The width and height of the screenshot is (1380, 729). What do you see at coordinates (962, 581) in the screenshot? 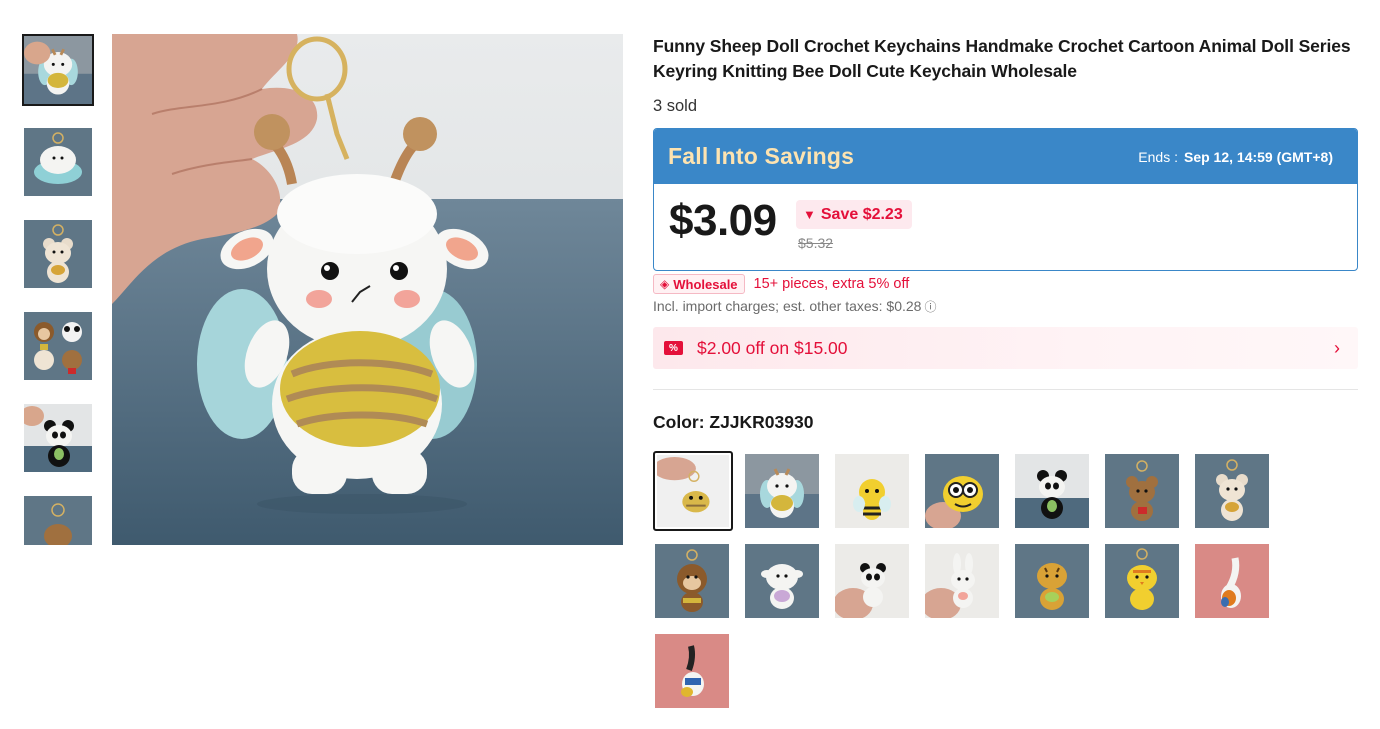
I see `swatch-bunny` at bounding box center [962, 581].